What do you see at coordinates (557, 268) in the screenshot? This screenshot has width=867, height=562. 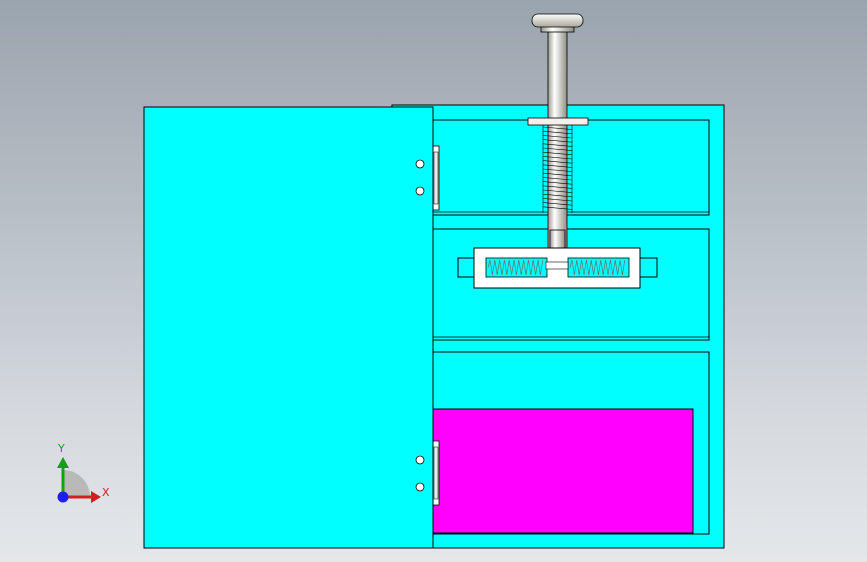 I see `spring-mechanism` at bounding box center [557, 268].